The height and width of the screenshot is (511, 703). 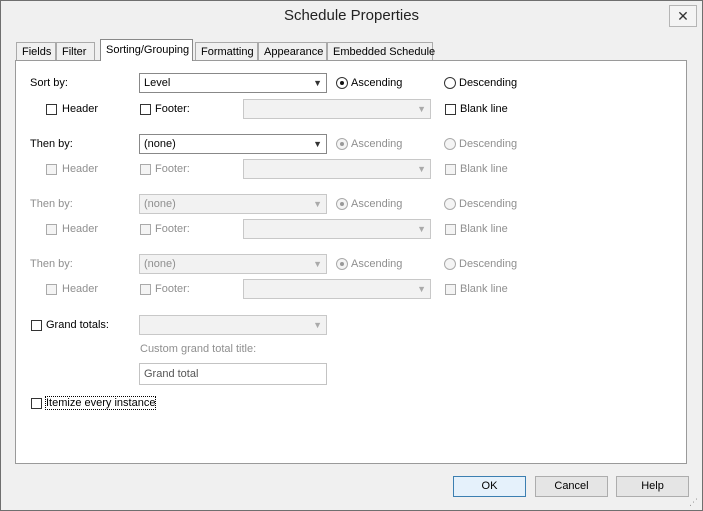 I want to click on sort-by-blank-line-label: Blank line, so click(x=484, y=109).